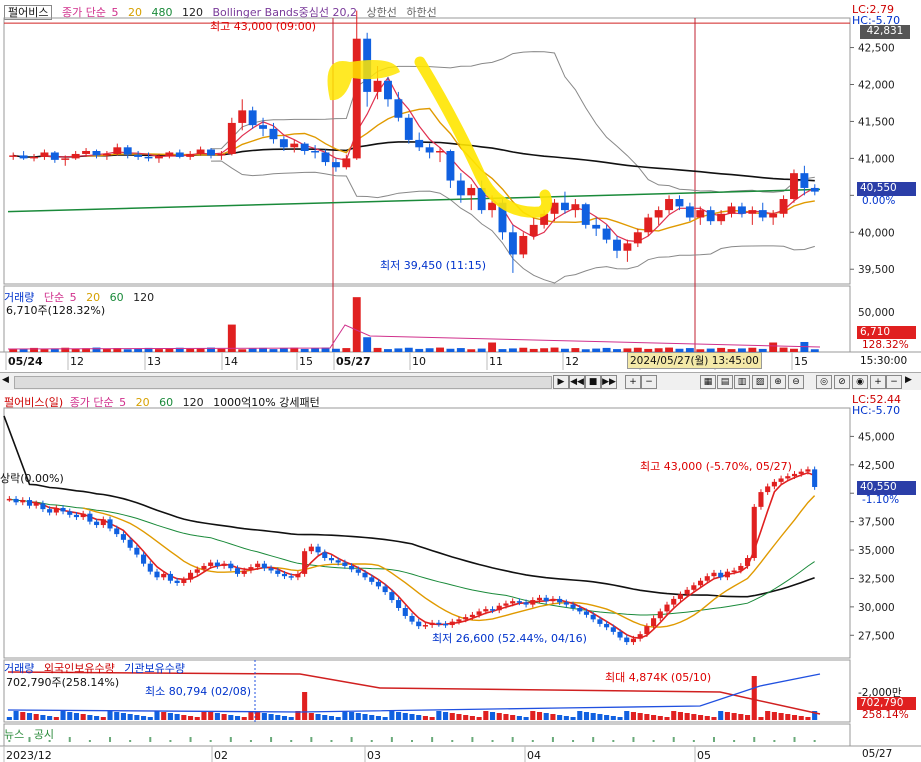 The height and width of the screenshot is (762, 921). Describe the element at coordinates (266, 402) in the screenshot. I see `pattern-label: 1000억10% 강세패턴` at that location.